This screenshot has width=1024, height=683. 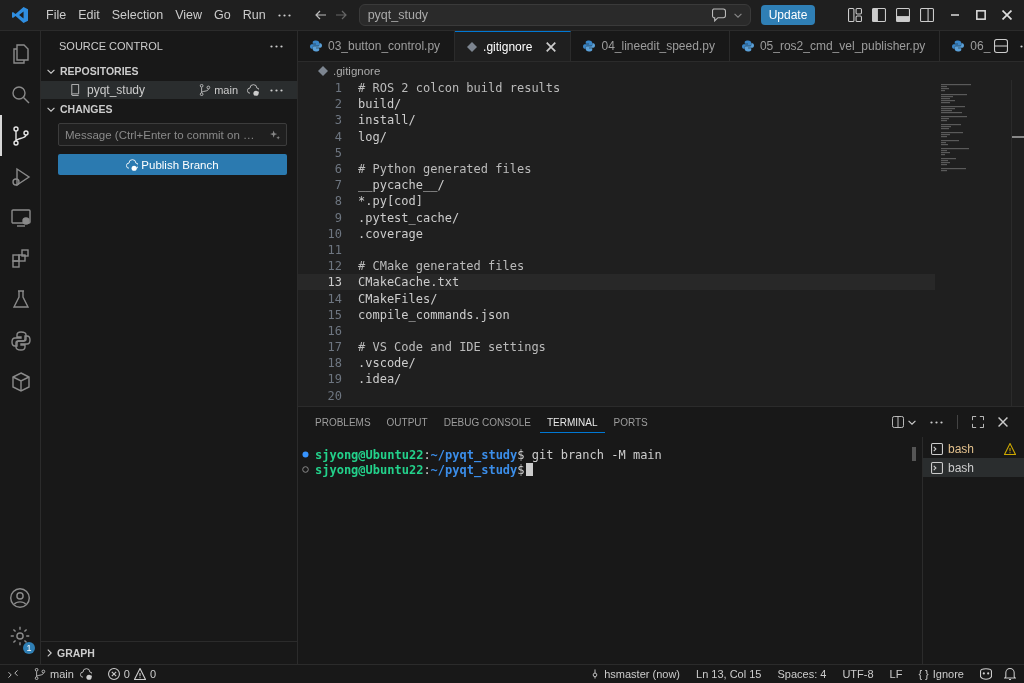 What do you see at coordinates (305, 454) in the screenshot?
I see `command-success-dot` at bounding box center [305, 454].